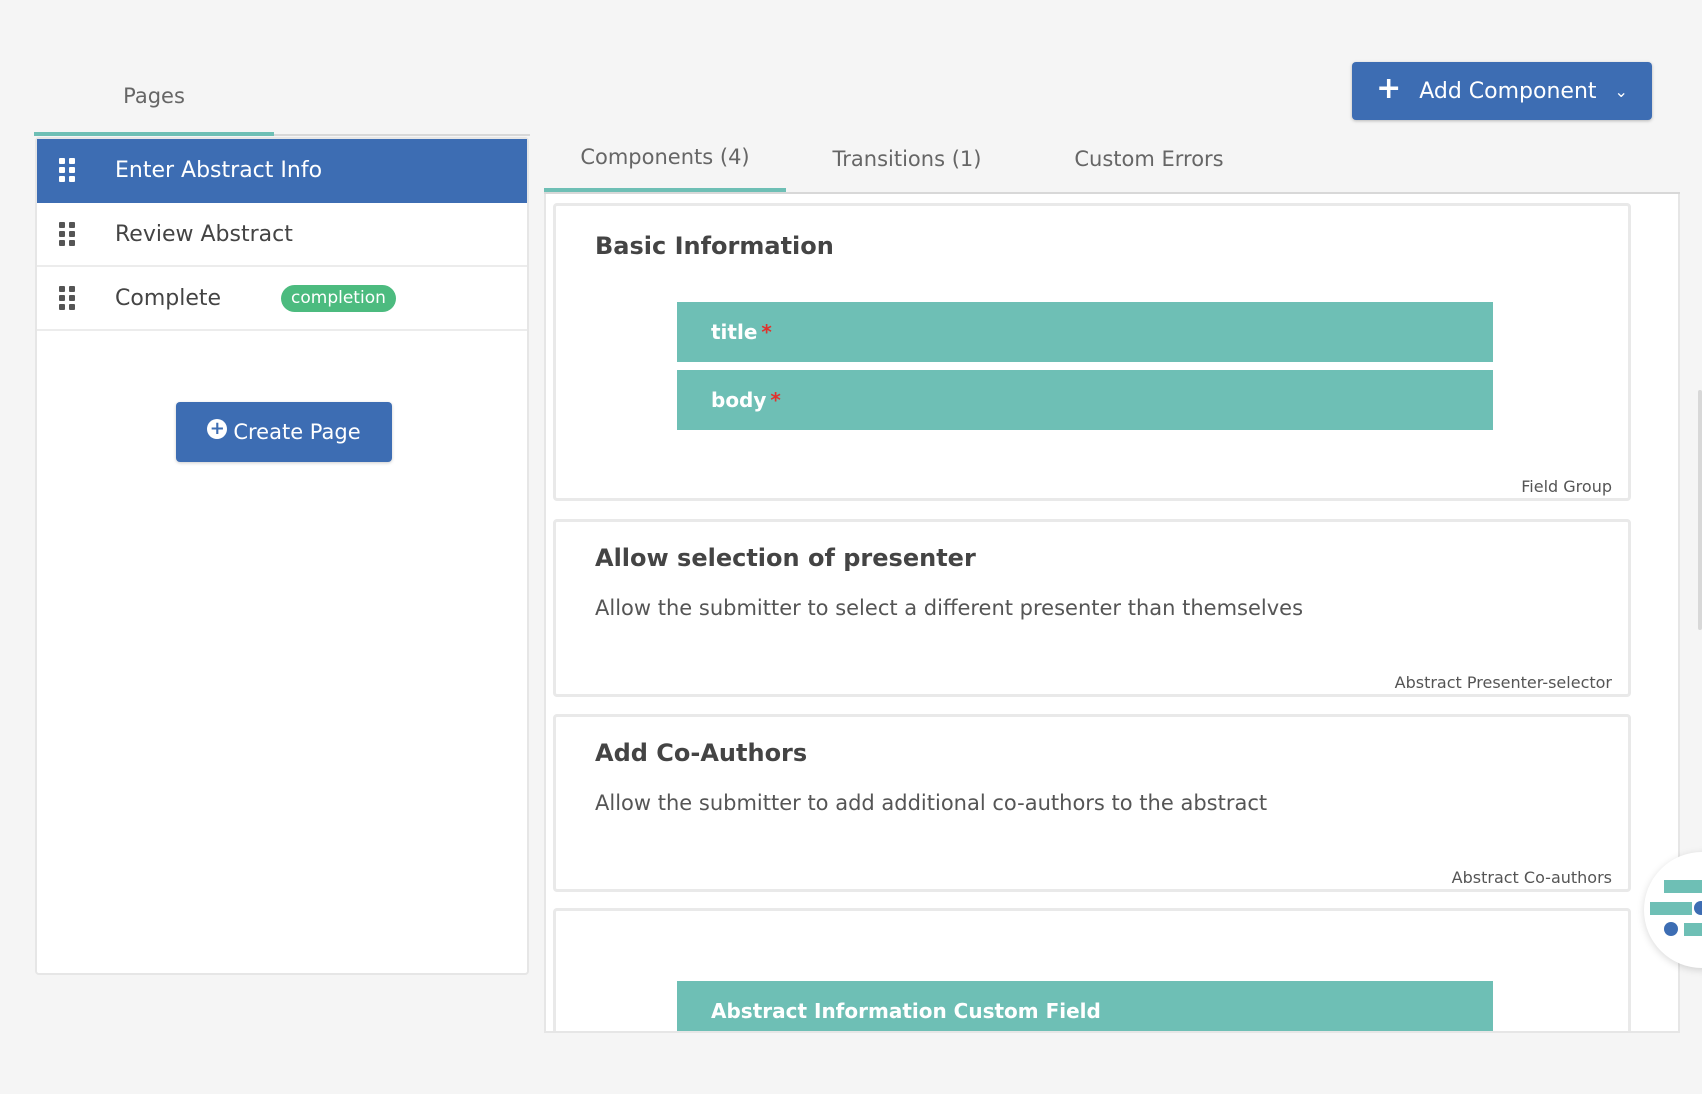 This screenshot has width=1702, height=1094. I want to click on page-item-label: Enter Abstract Info, so click(219, 170).